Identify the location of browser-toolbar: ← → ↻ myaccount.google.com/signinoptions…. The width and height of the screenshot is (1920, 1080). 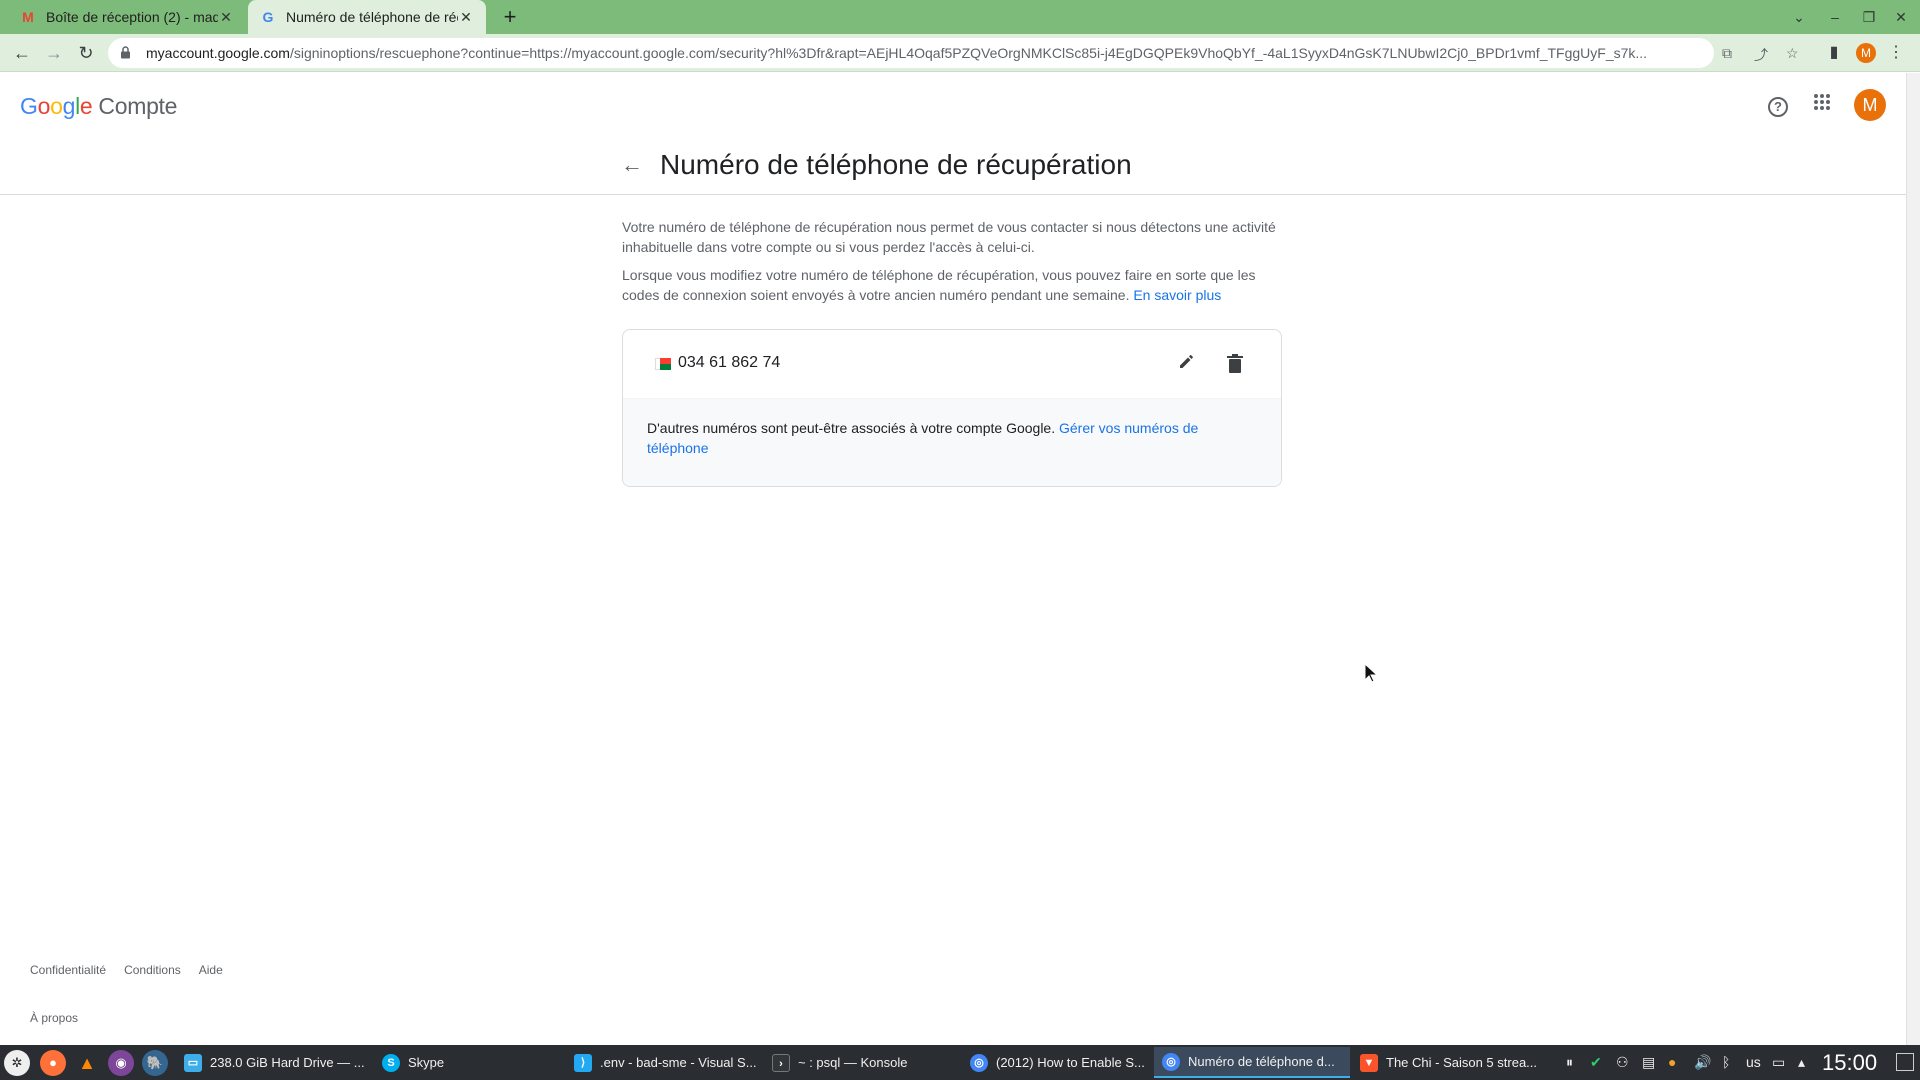
(960, 53).